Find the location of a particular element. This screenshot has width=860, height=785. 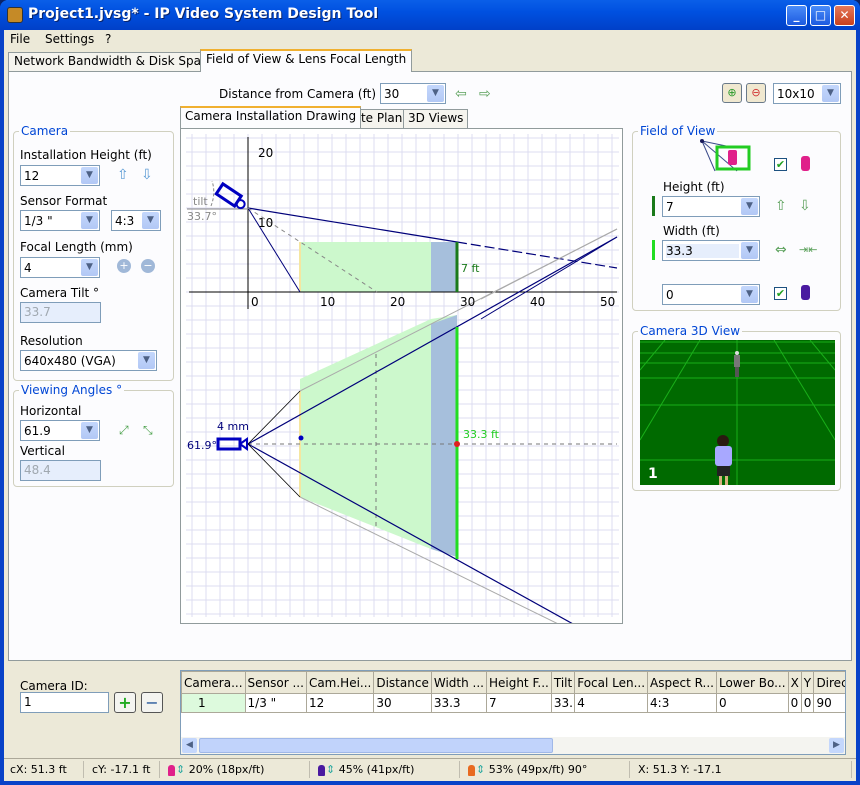

tab-network-bandwidth: Network Bandwidth & Disk Space is located at coordinates (114, 61).